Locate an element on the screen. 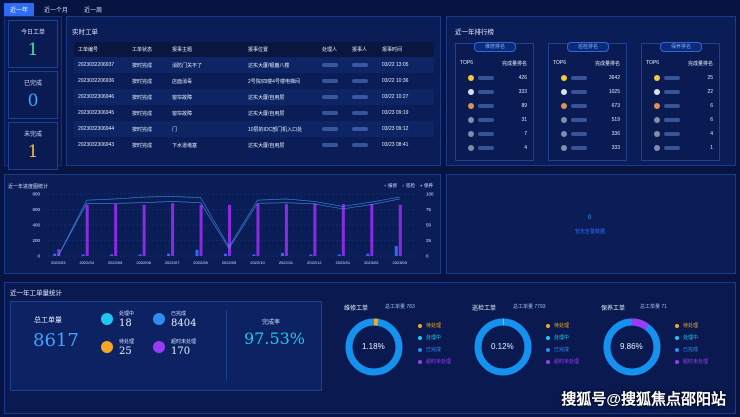 This screenshot has width=740, height=417. rank-row: 4 is located at coordinates (497, 148).